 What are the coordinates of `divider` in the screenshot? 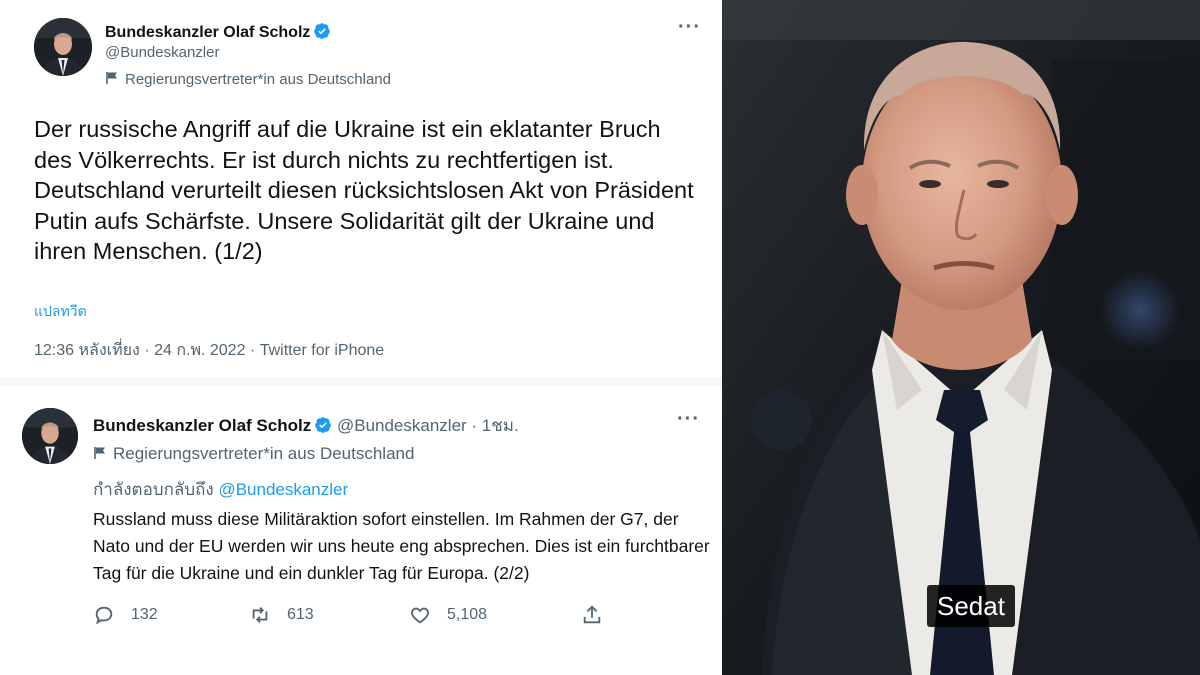 It's located at (361, 382).